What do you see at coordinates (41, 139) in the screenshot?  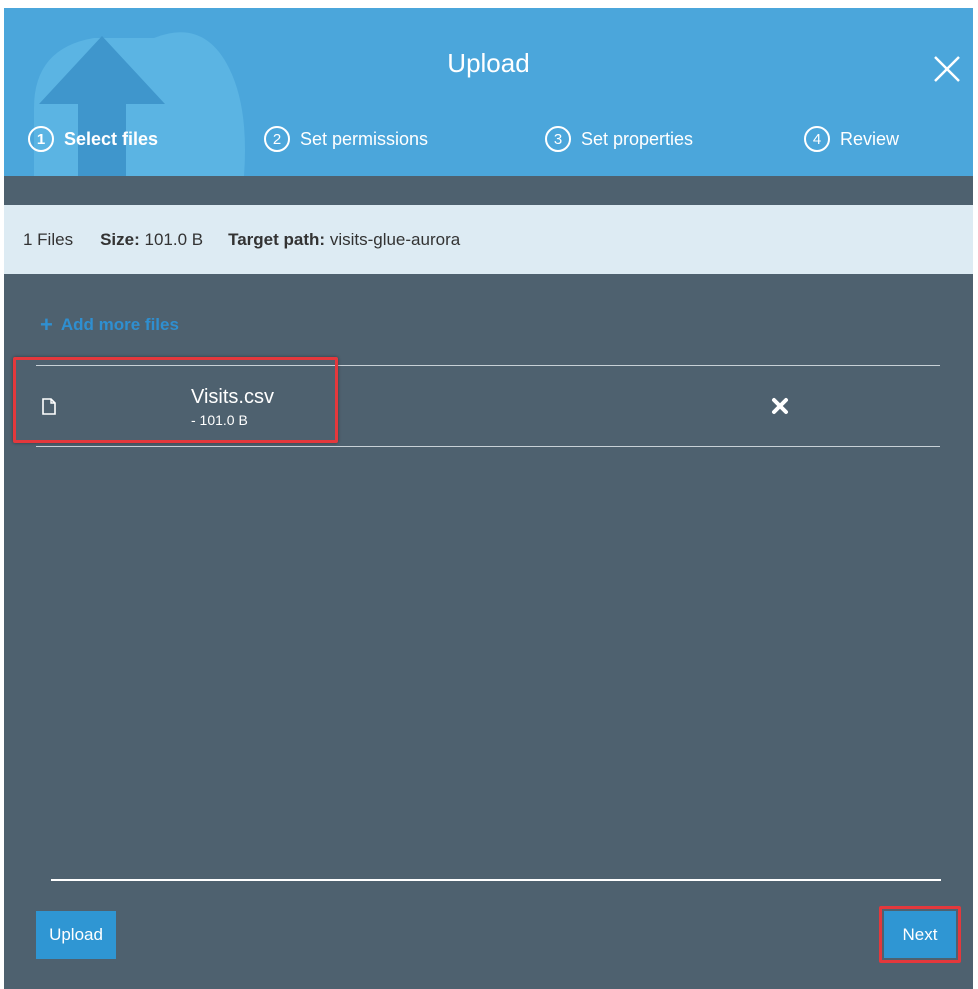 I see `step-number: 1` at bounding box center [41, 139].